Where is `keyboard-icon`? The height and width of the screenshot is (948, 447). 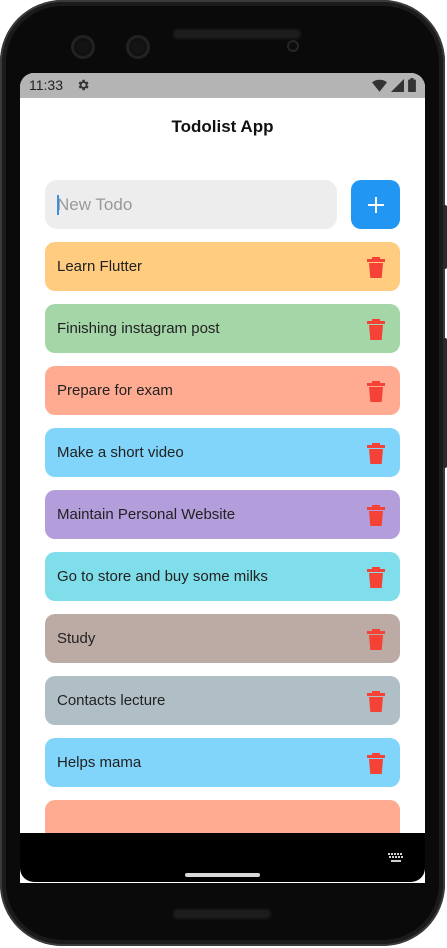 keyboard-icon is located at coordinates (396, 858).